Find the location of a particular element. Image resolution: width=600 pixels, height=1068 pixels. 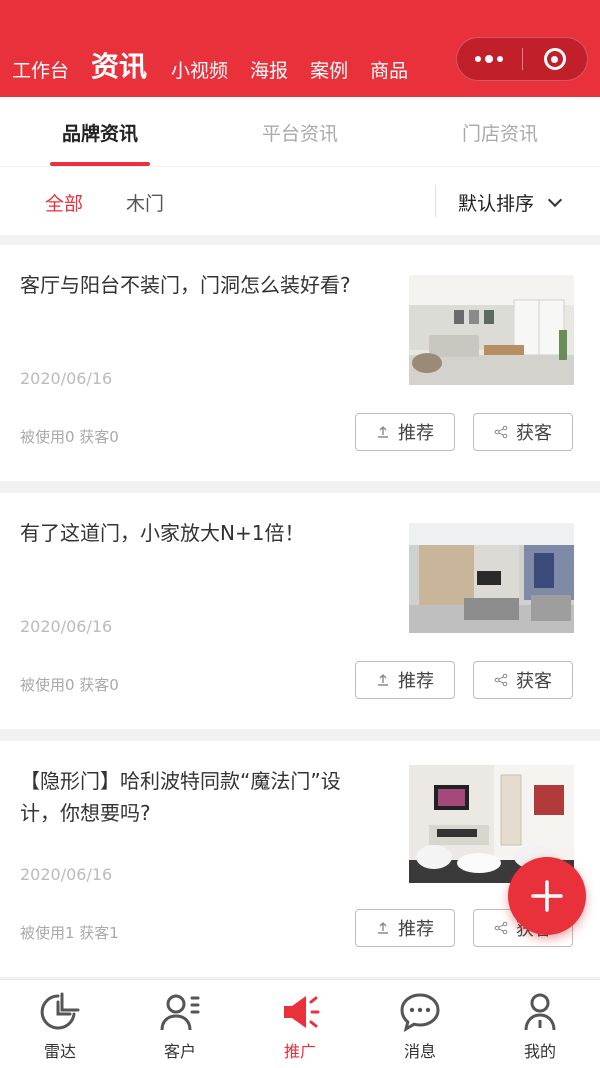

more-menu-button is located at coordinates (489, 59).